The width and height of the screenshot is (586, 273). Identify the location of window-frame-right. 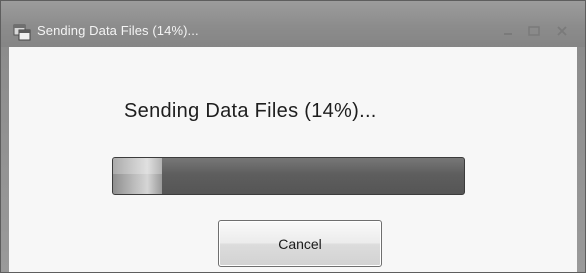
(581, 159).